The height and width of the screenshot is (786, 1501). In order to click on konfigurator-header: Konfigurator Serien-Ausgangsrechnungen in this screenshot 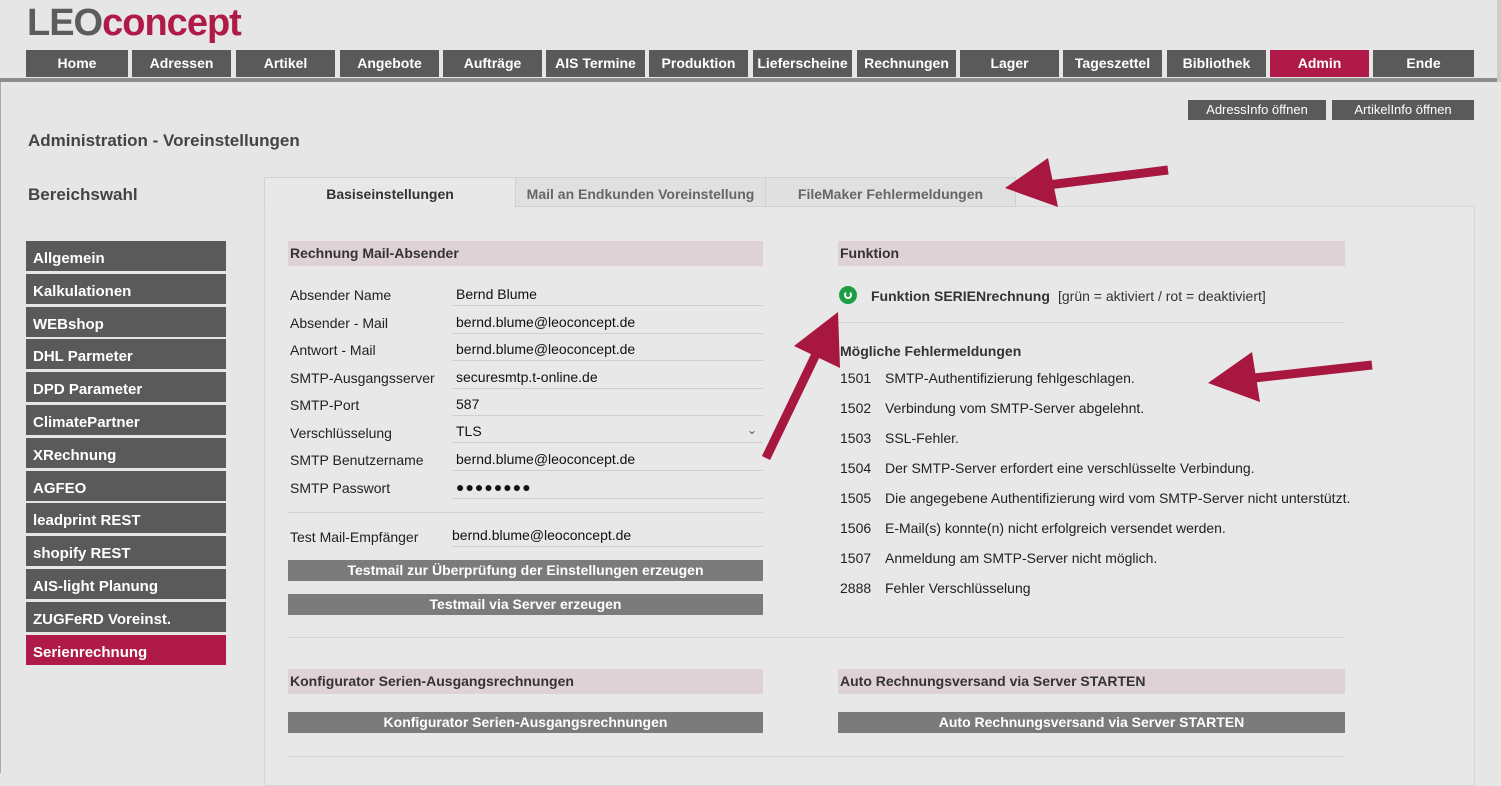, I will do `click(525, 681)`.